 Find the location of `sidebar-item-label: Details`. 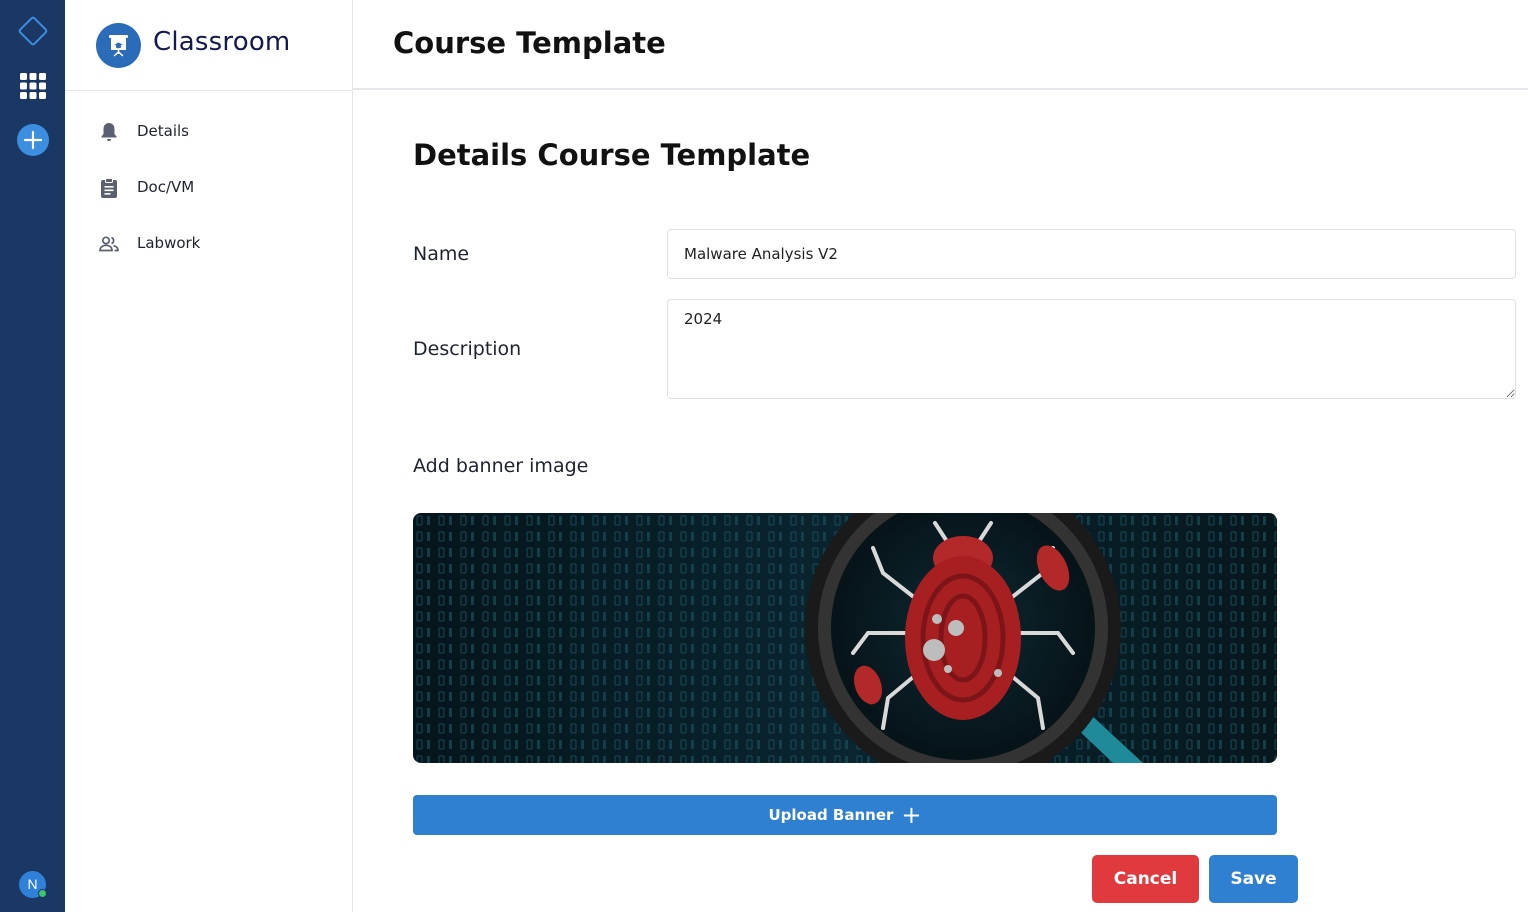

sidebar-item-label: Details is located at coordinates (163, 131).